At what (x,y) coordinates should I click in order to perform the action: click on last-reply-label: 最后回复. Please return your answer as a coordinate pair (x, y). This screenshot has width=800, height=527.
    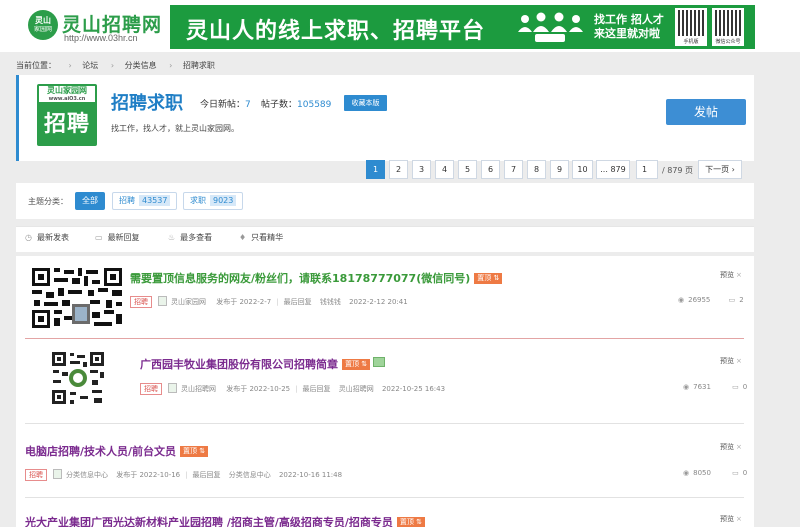
    Looking at the image, I should click on (206, 475).